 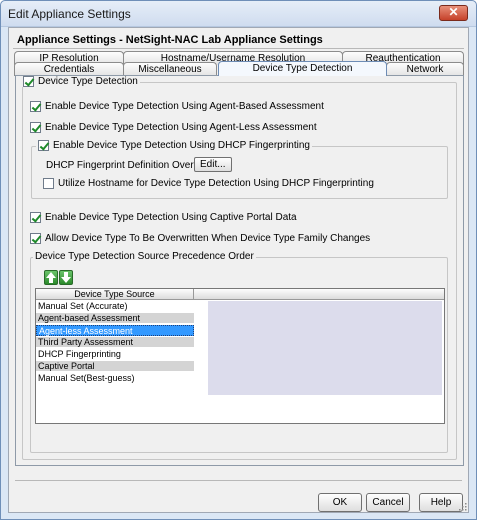 What do you see at coordinates (115, 294) in the screenshot?
I see `column-header-device-type-source: Device Type Source` at bounding box center [115, 294].